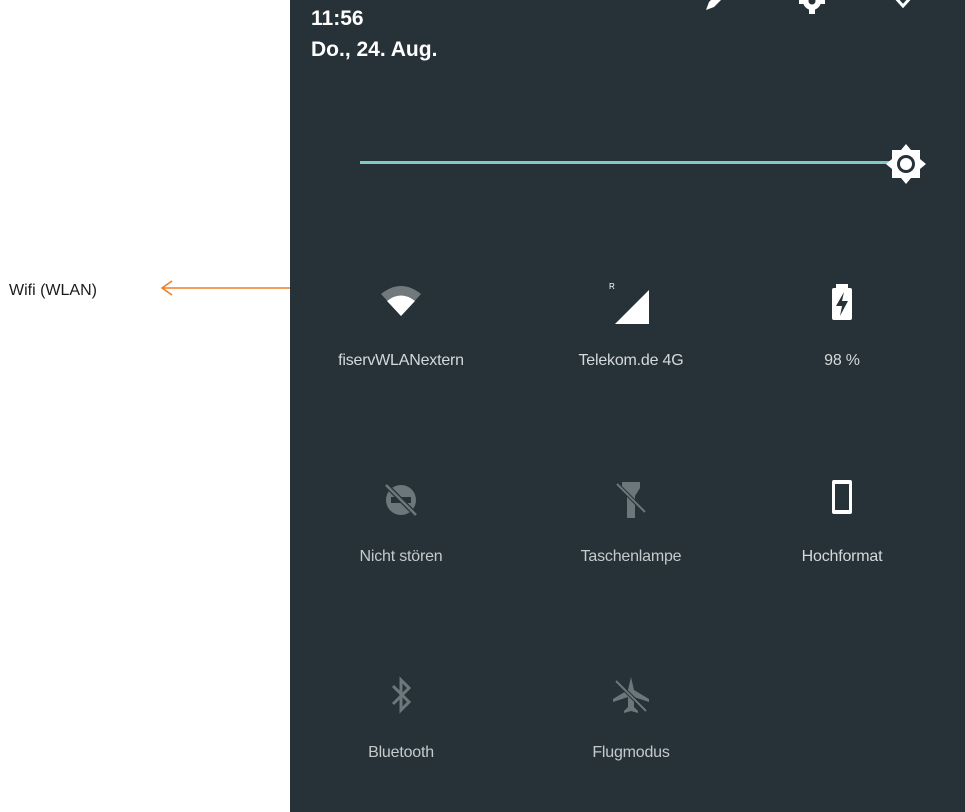 The height and width of the screenshot is (812, 965). What do you see at coordinates (401, 556) in the screenshot?
I see `tile-label: Nicht stören` at bounding box center [401, 556].